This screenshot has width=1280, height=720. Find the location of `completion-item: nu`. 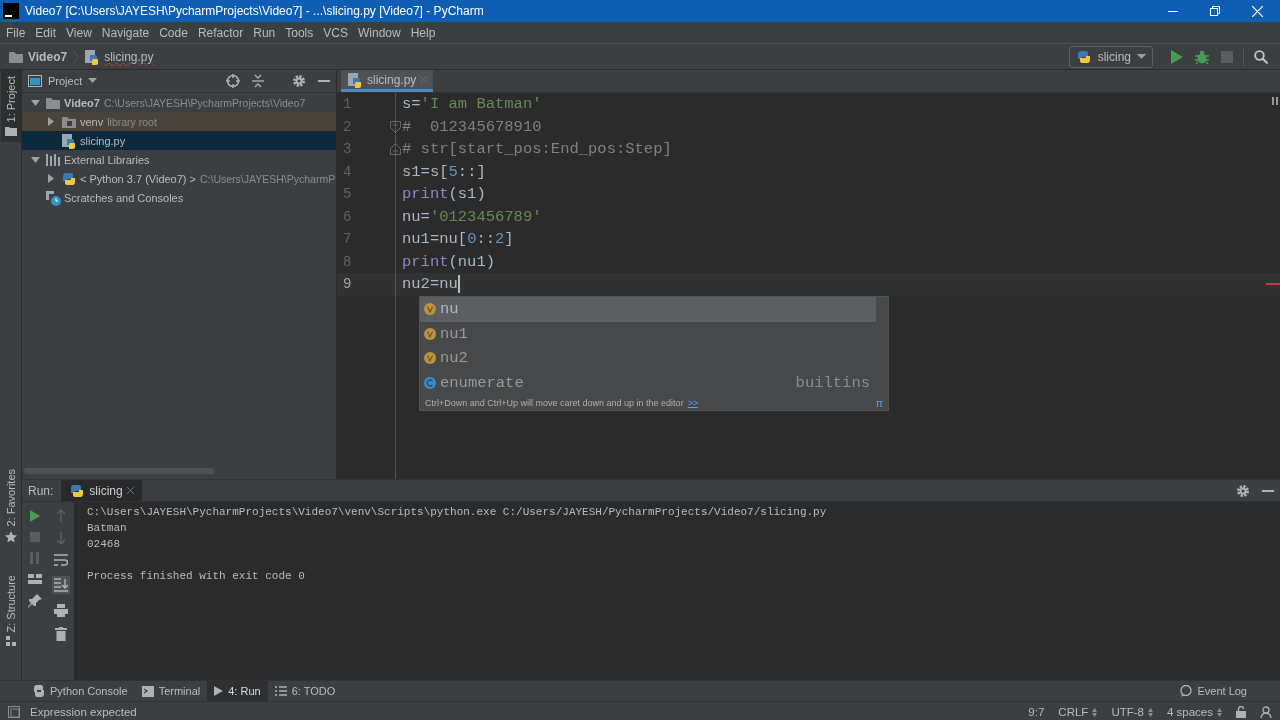

completion-item: nu is located at coordinates (648, 309).